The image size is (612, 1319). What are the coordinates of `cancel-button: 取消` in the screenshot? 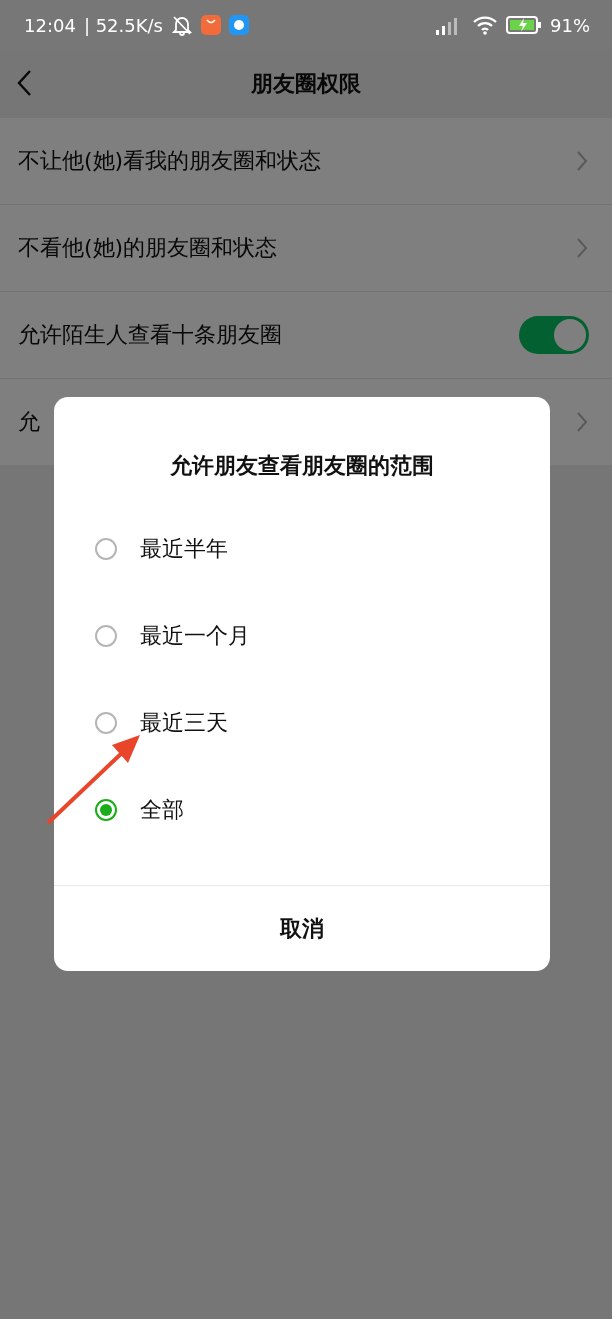 It's located at (302, 928).